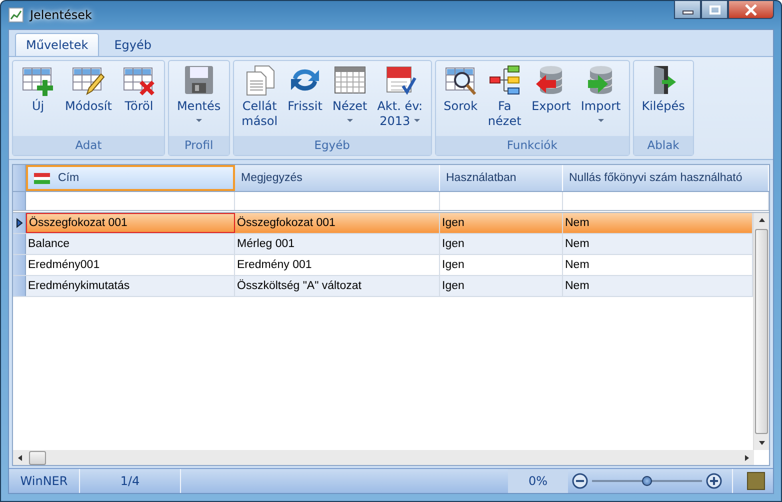 The height and width of the screenshot is (502, 782). Describe the element at coordinates (38, 98) in the screenshot. I see `ribbon-button: Új` at that location.